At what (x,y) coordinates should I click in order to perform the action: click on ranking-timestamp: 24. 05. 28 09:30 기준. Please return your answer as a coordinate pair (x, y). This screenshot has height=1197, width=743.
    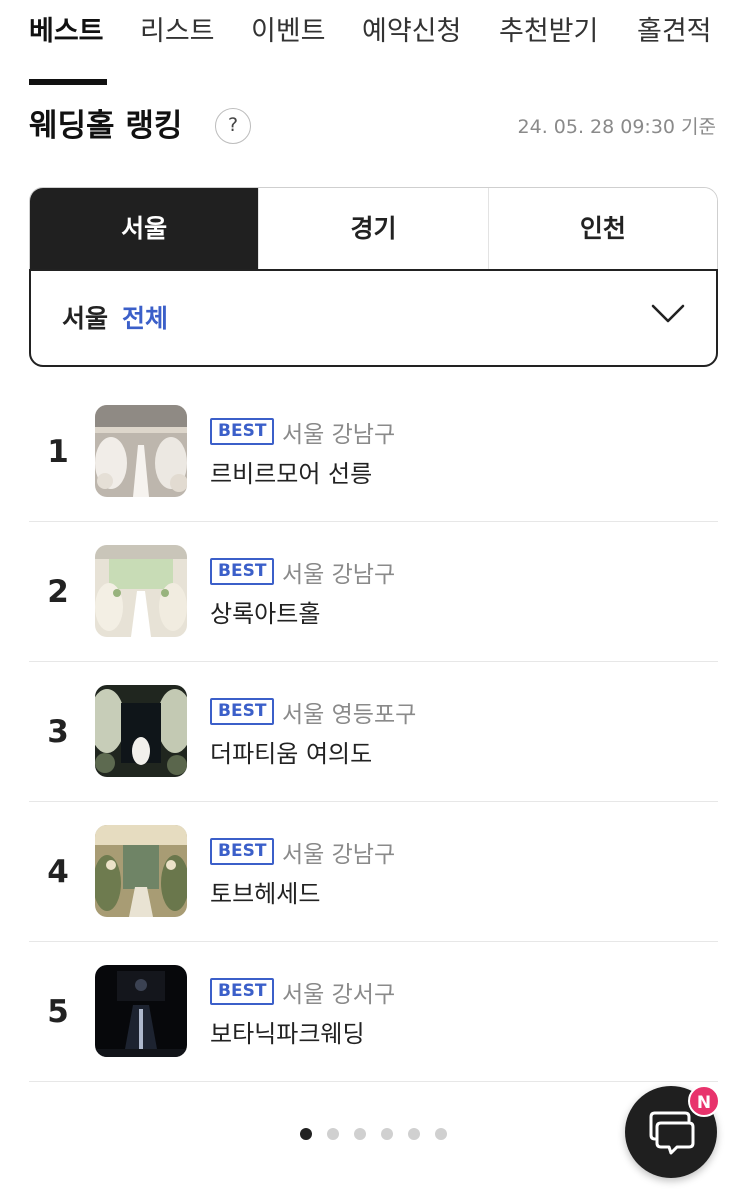
    Looking at the image, I should click on (616, 127).